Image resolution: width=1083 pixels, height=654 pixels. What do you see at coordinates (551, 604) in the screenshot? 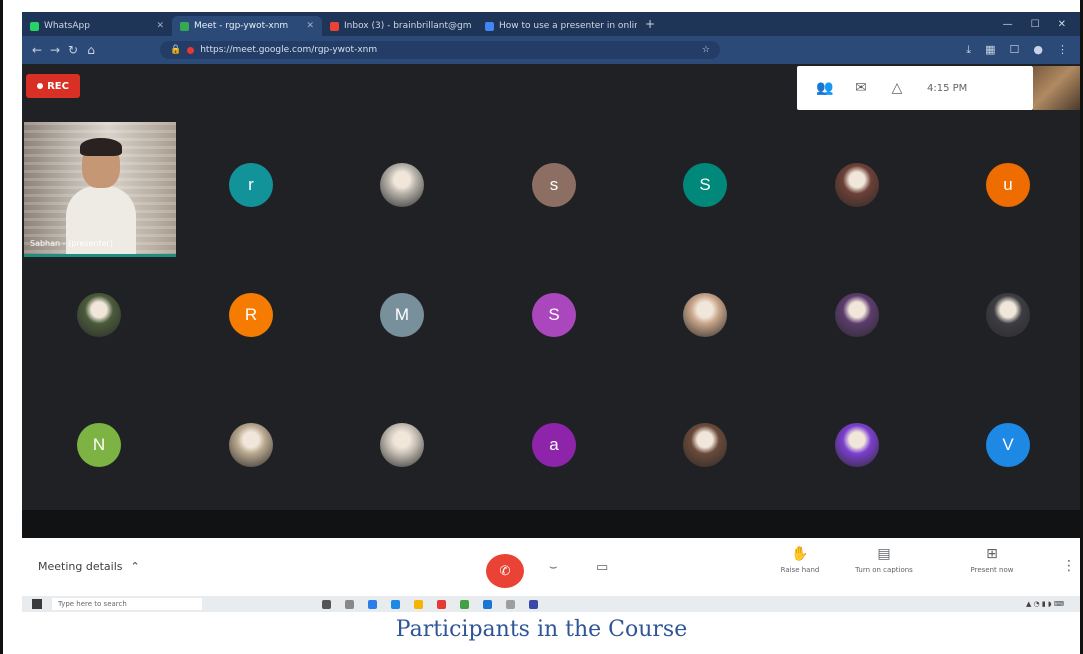
I see `windows-taskbar: Type here to search ▲ ◔ ▮ ◗ ⌨` at bounding box center [551, 604].